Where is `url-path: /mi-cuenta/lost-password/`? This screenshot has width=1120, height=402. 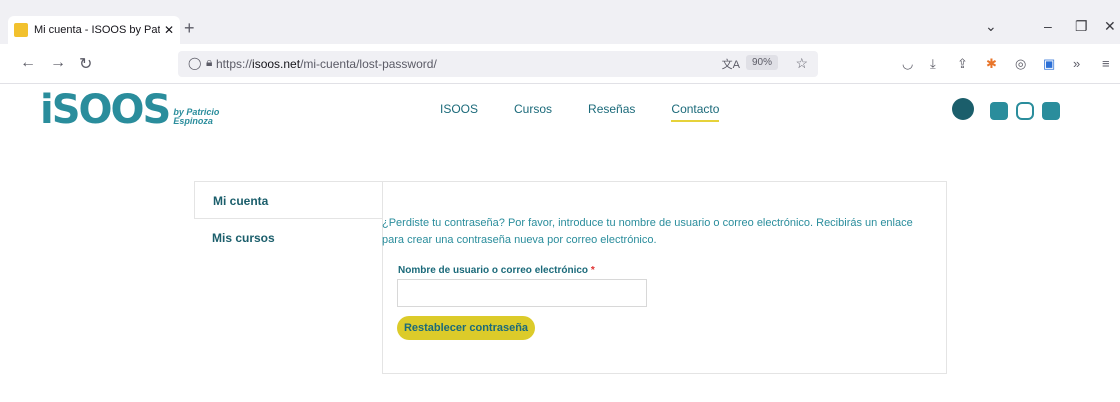
url-path: /mi-cuenta/lost-password/ is located at coordinates (368, 64).